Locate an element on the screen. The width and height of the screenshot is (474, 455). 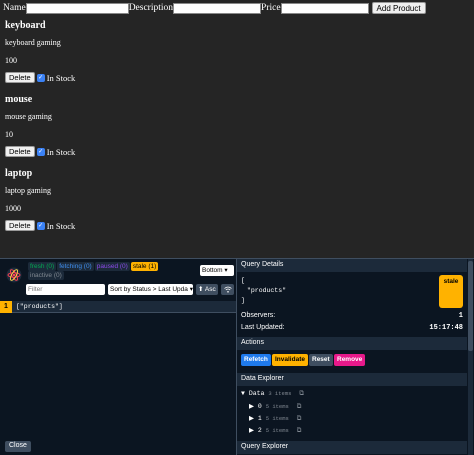
observers-value: 1 is located at coordinates (460, 316).